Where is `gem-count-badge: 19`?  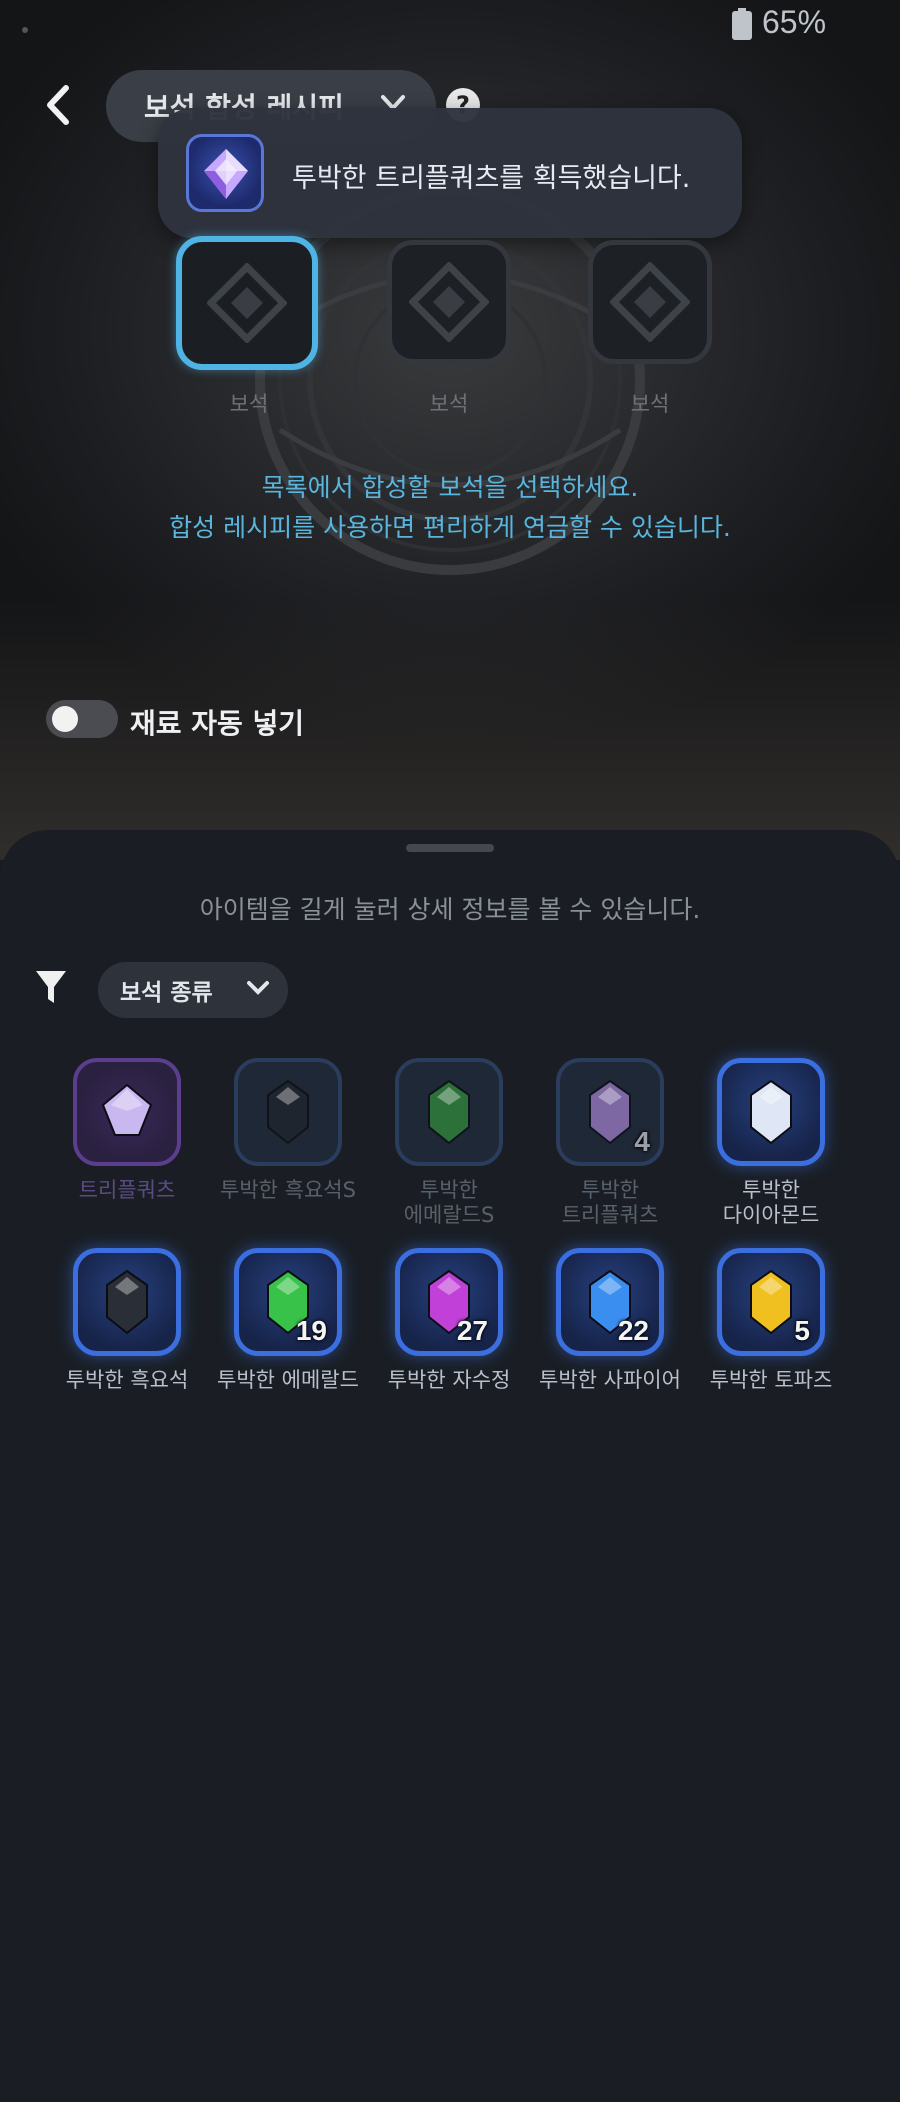 gem-count-badge: 19 is located at coordinates (311, 1330).